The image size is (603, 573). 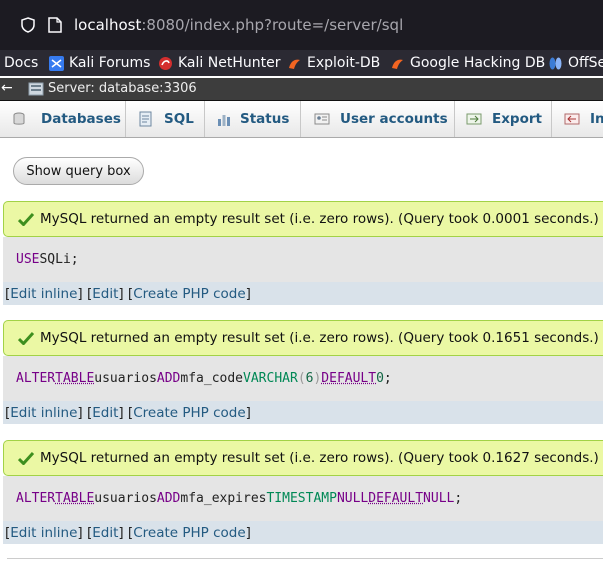 I want to click on tab-sql: SQL, so click(x=165, y=119).